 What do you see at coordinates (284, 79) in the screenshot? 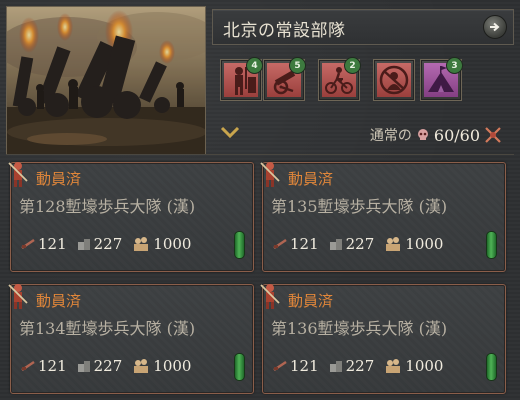
I see `artillery-filter-button: 5` at bounding box center [284, 79].